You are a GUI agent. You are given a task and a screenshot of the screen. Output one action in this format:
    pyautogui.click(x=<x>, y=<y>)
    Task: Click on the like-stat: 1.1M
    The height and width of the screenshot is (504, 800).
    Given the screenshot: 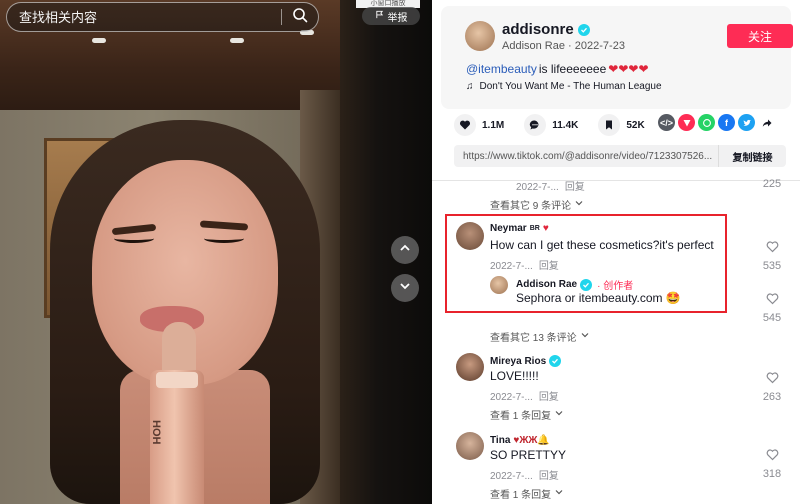 What is the action you would take?
    pyautogui.click(x=479, y=125)
    